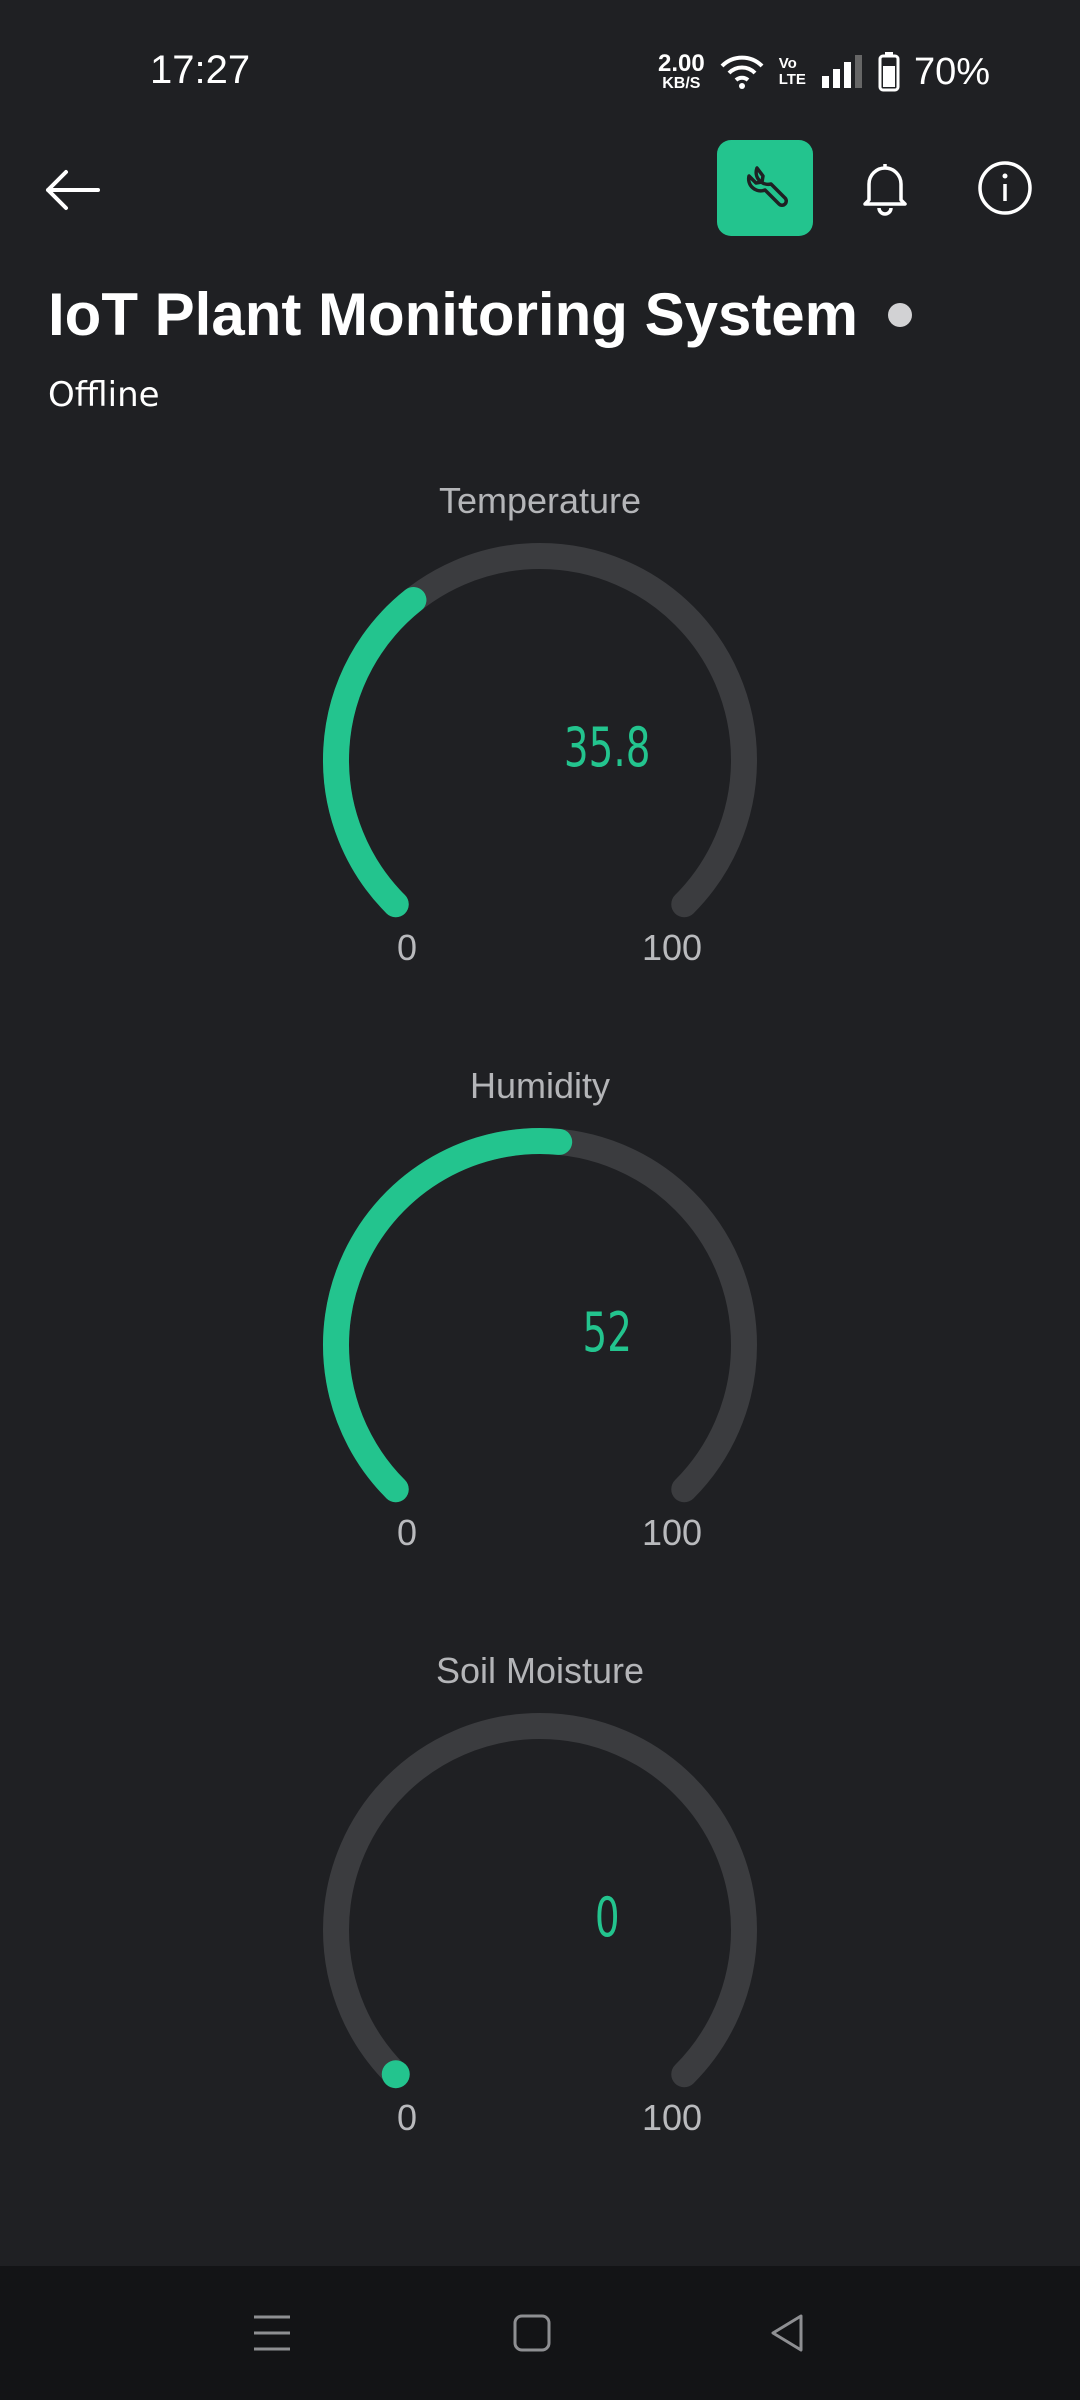  I want to click on volte-indicator: Vo LTE, so click(792, 72).